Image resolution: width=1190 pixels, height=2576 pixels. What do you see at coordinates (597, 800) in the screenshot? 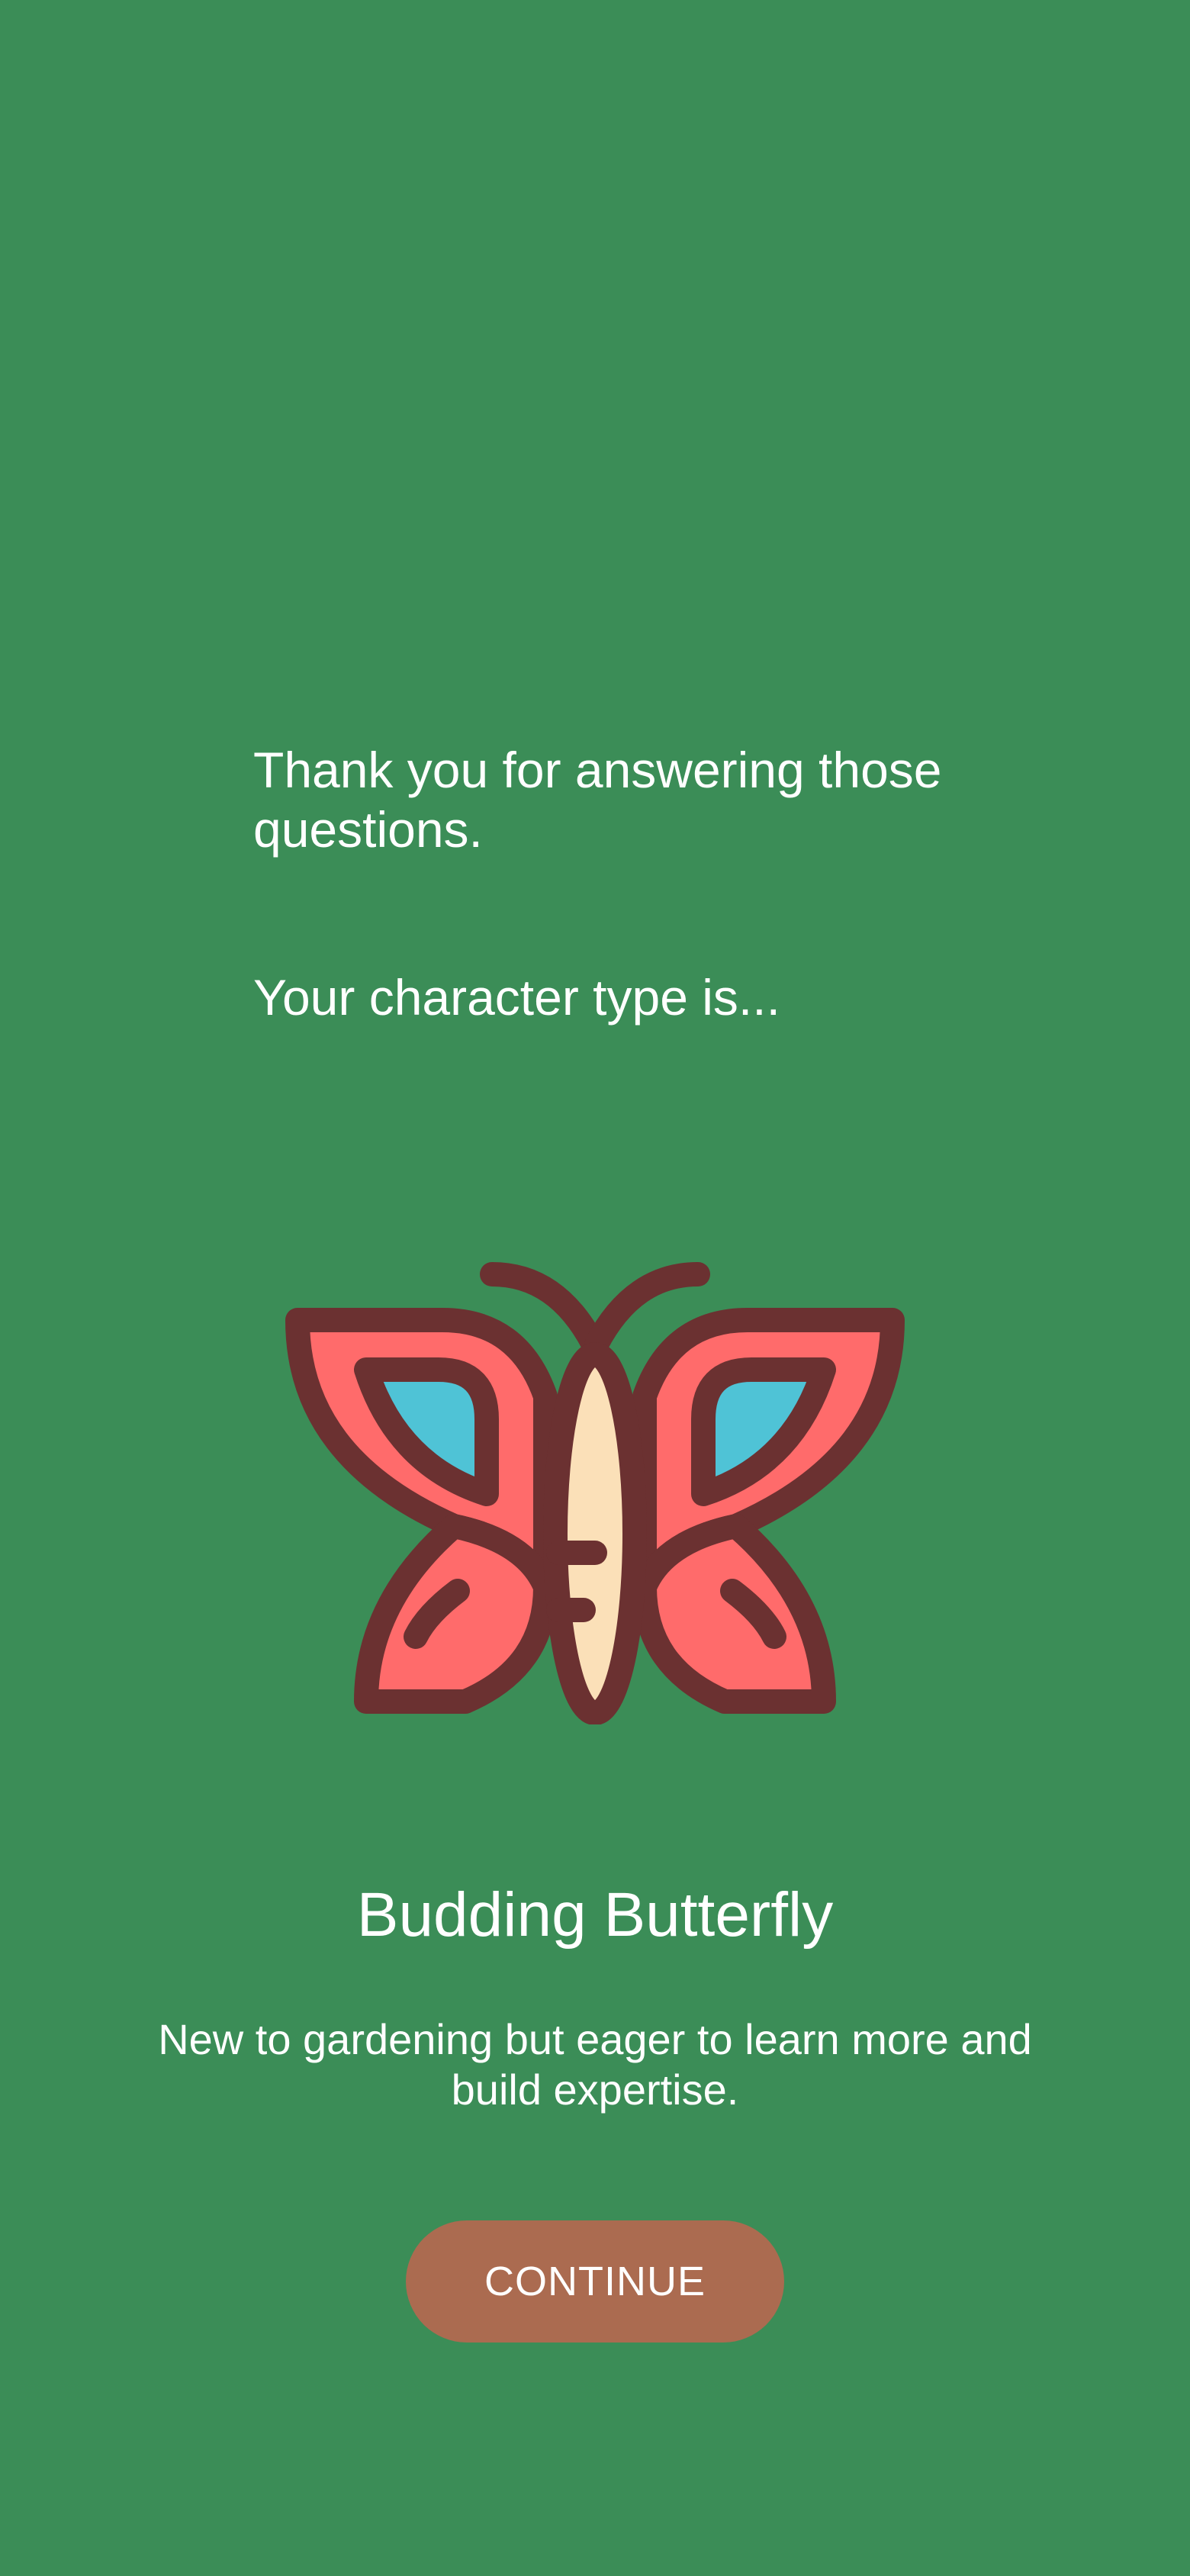
I see `thanks-message: Thank you for answering those questions.` at bounding box center [597, 800].